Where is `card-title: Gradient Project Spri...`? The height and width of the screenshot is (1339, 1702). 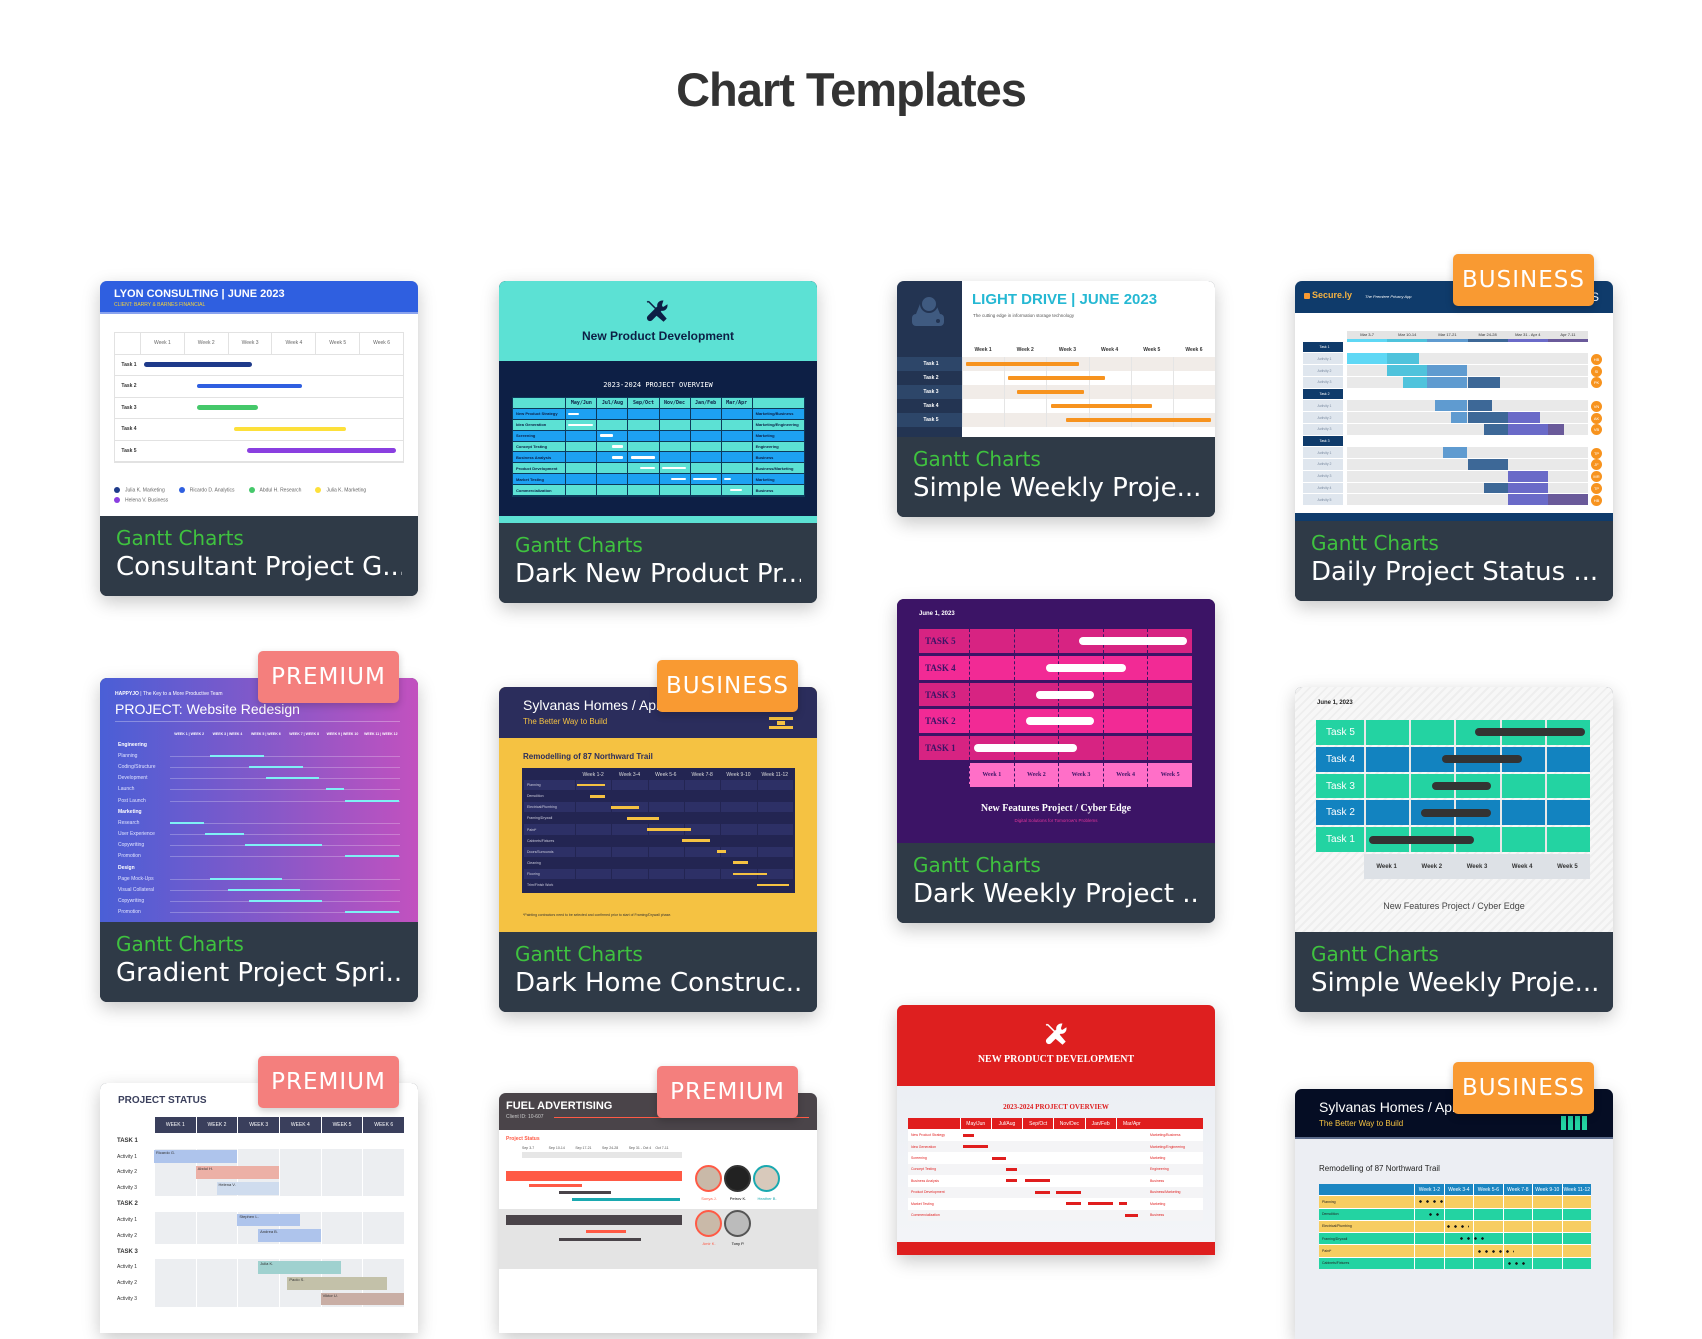 card-title: Gradient Project Spri... is located at coordinates (259, 973).